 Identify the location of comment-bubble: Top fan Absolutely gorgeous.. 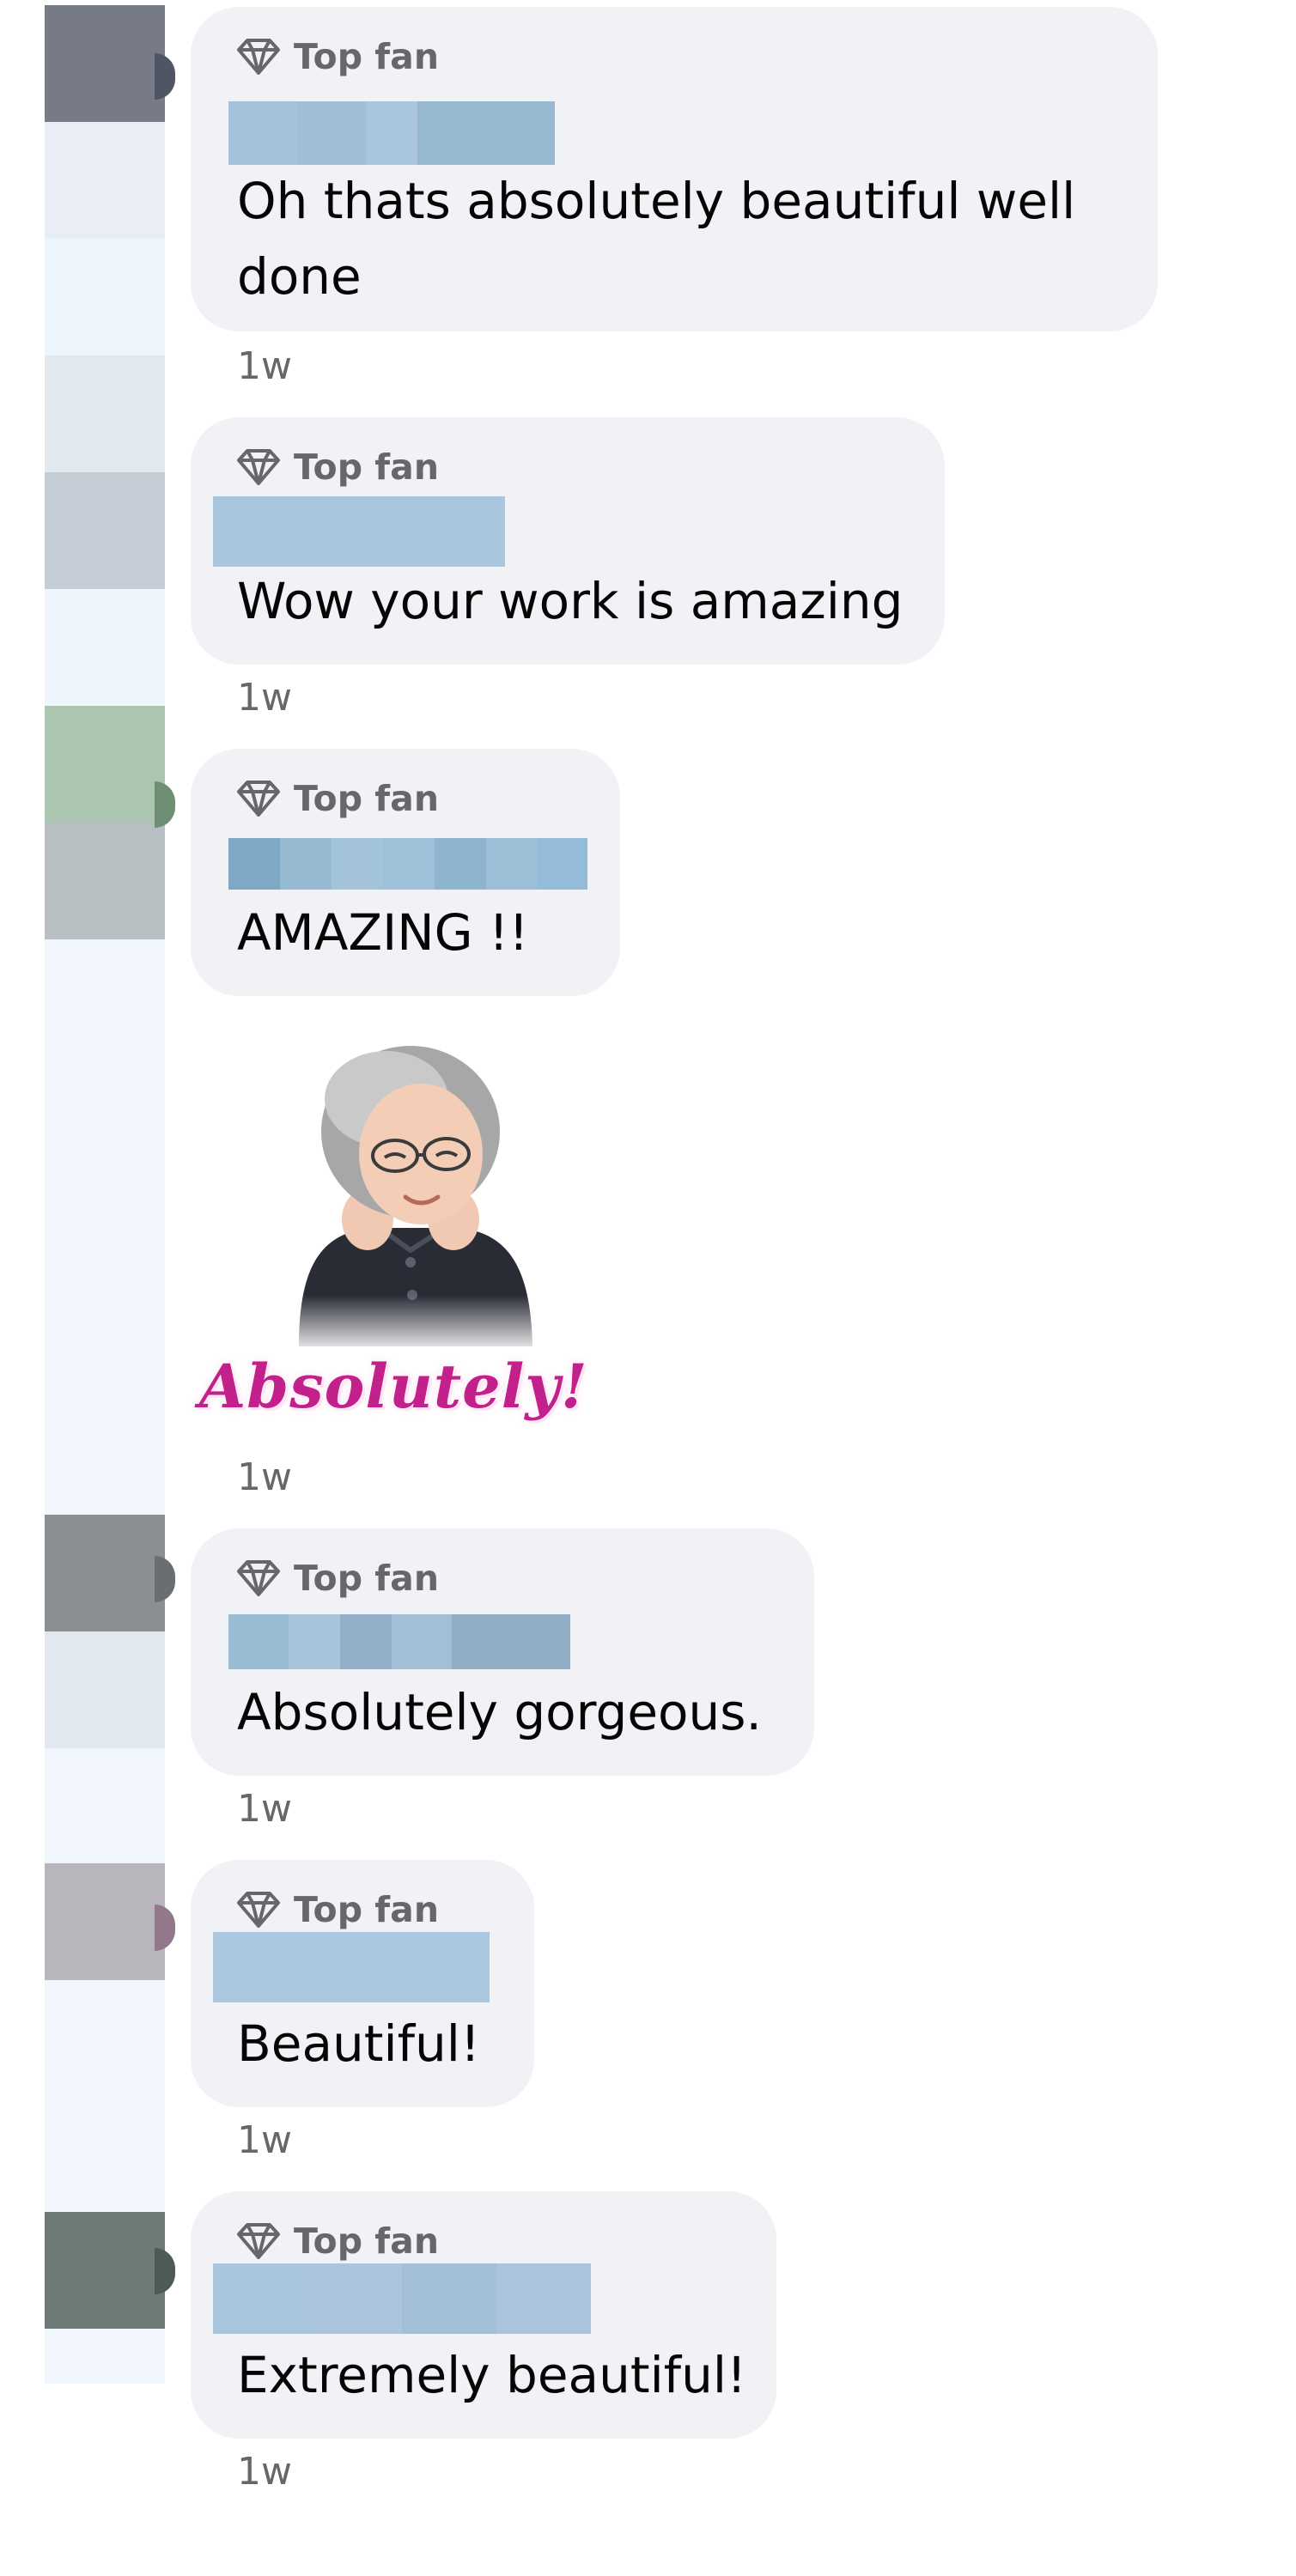
(502, 1652).